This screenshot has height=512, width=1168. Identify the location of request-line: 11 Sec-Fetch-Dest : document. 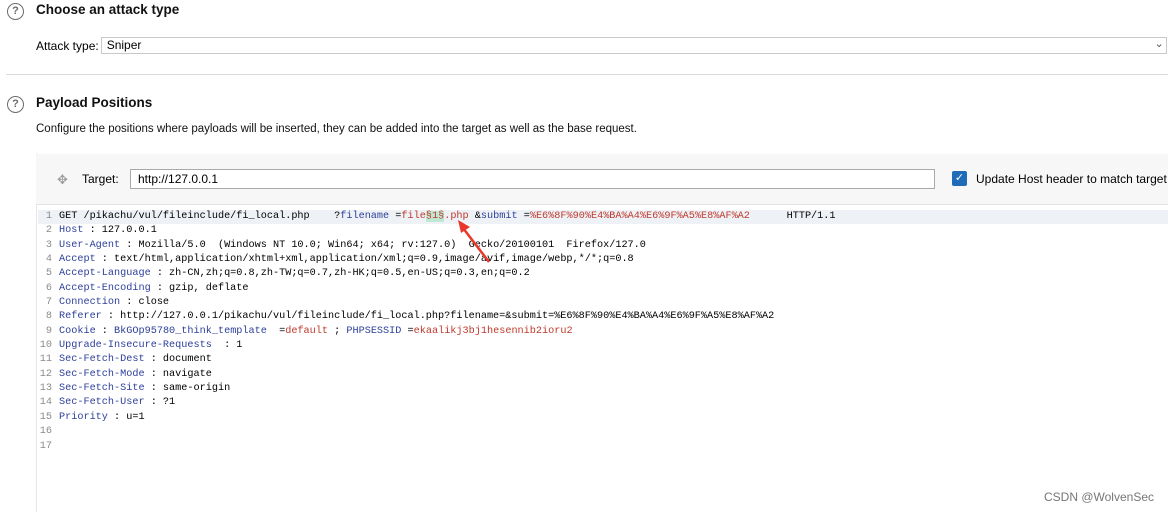
(603, 360).